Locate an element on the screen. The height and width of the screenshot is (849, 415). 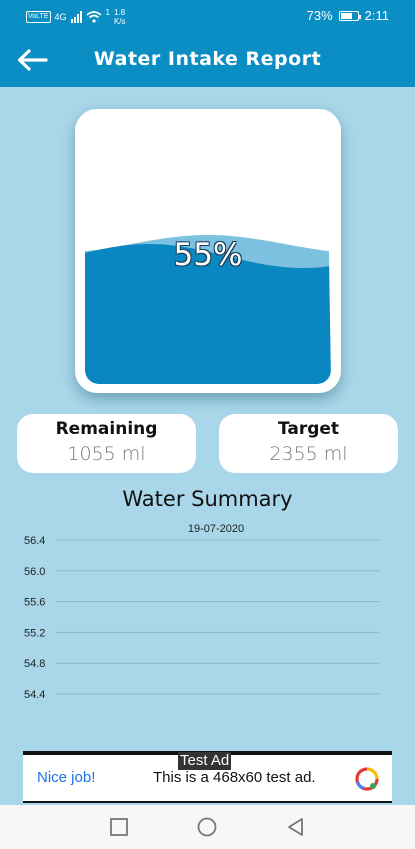
status-left: VoLTE 4G 1 1.8 K/s is located at coordinates (76, 17).